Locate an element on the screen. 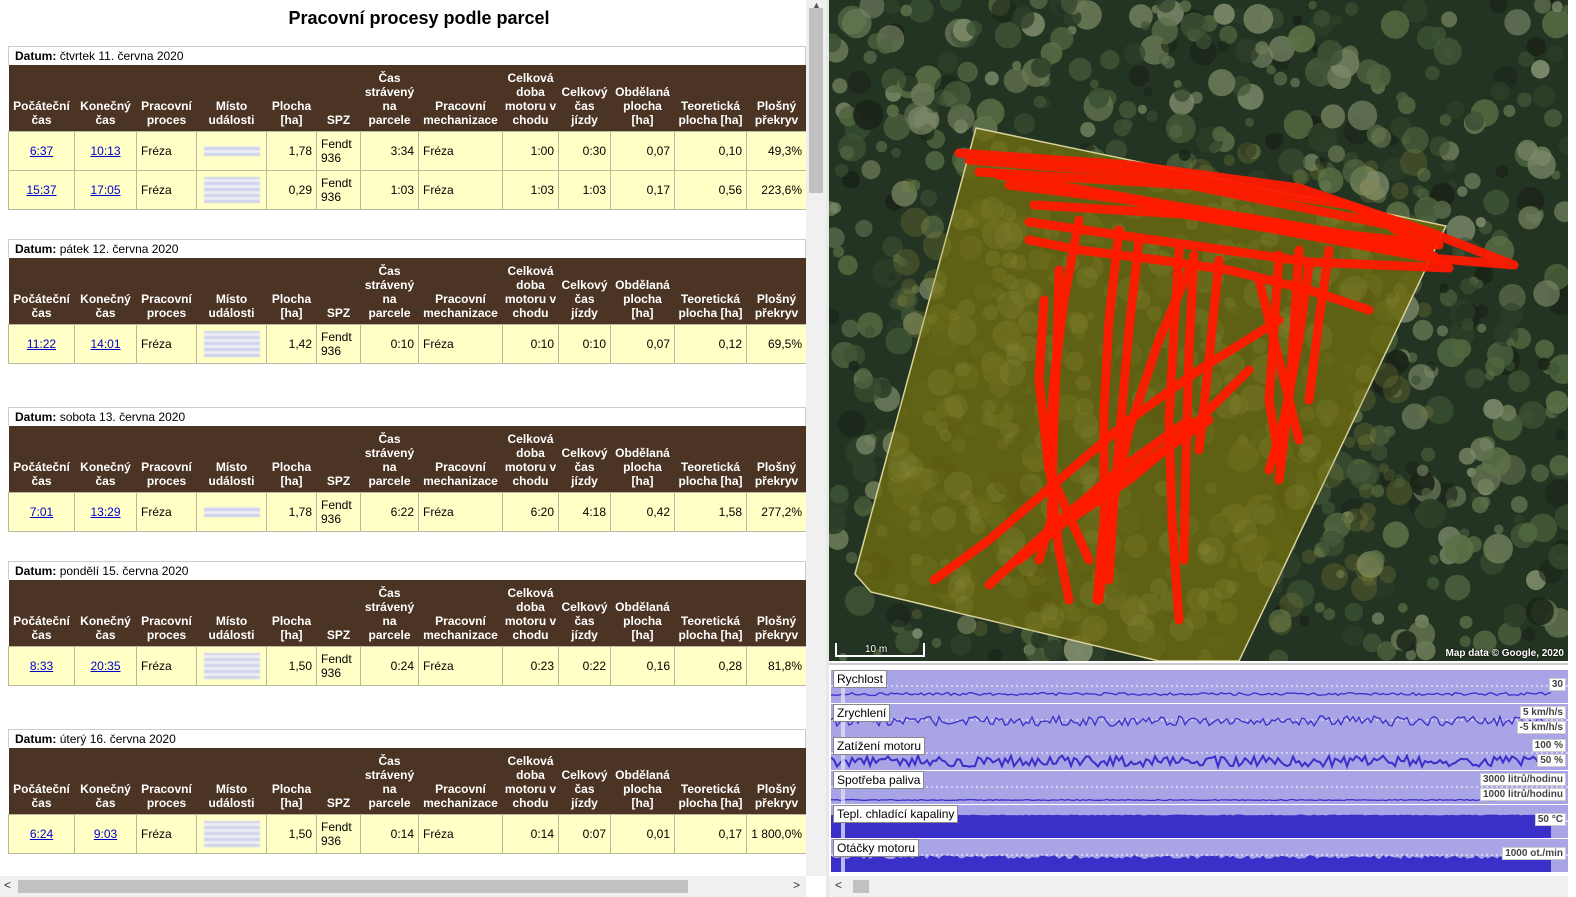 This screenshot has width=1576, height=897. start-time-link: 15:37 is located at coordinates (41, 190).